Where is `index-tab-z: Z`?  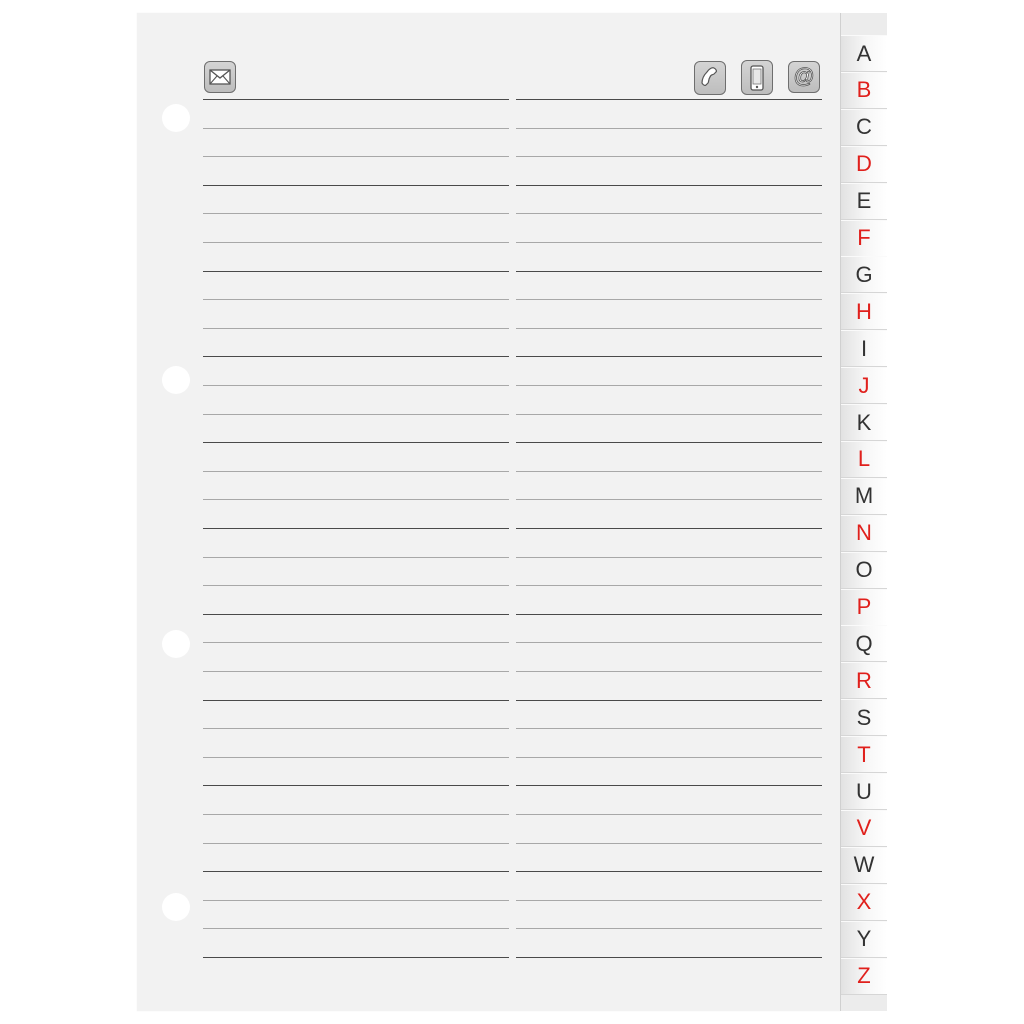
index-tab-z: Z is located at coordinates (864, 976).